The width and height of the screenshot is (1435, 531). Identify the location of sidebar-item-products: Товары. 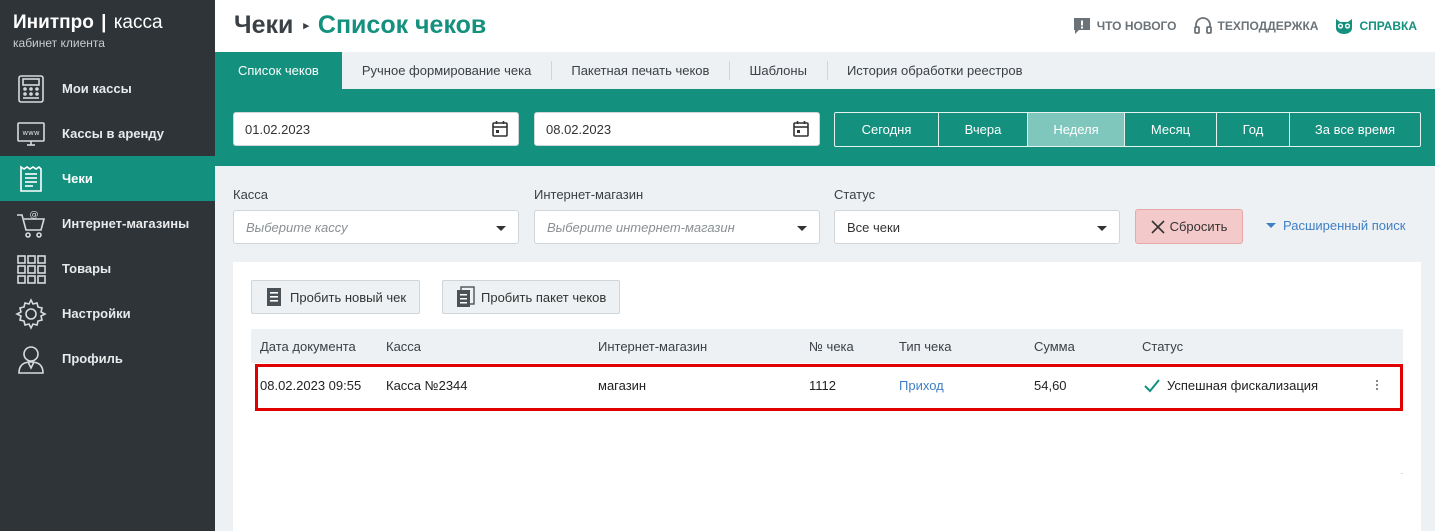
(107, 268).